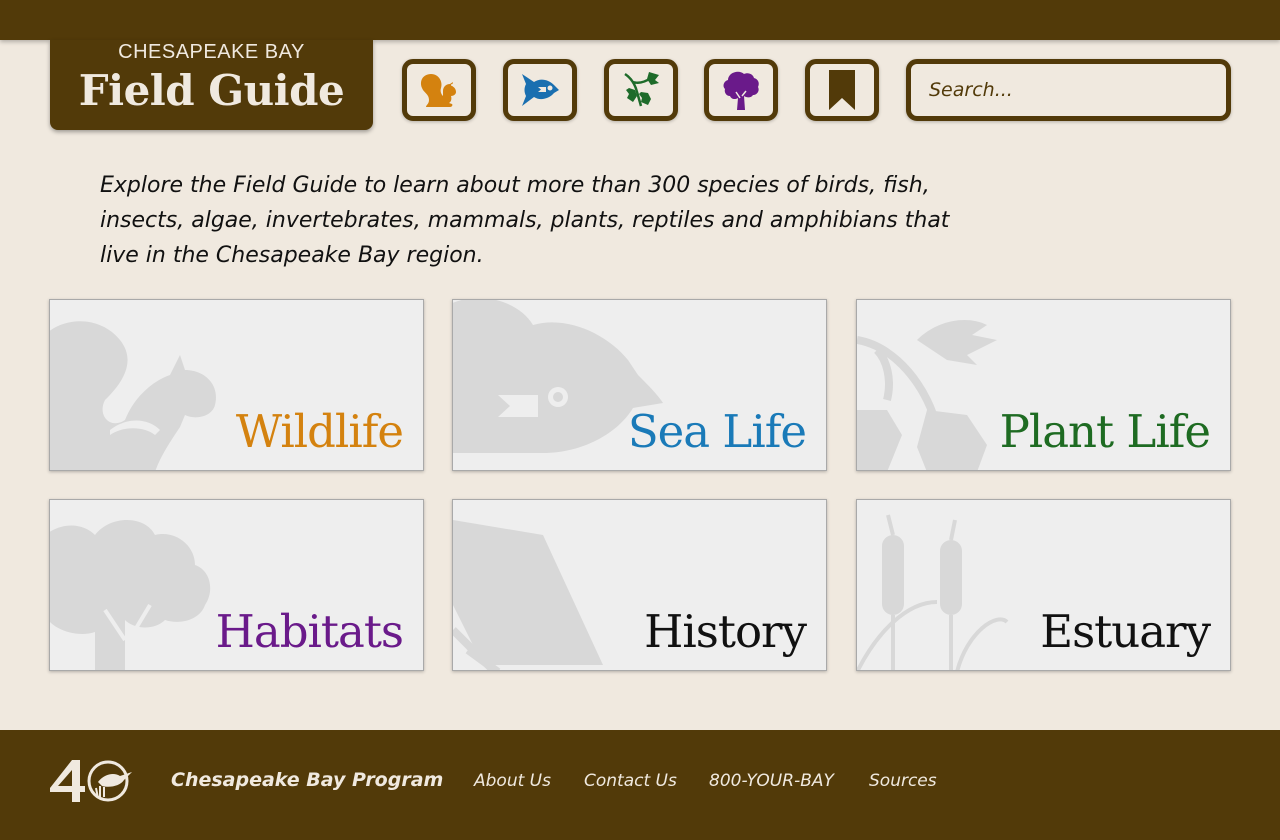  Describe the element at coordinates (512, 781) in the screenshot. I see `footer-link-about: About Us` at that location.